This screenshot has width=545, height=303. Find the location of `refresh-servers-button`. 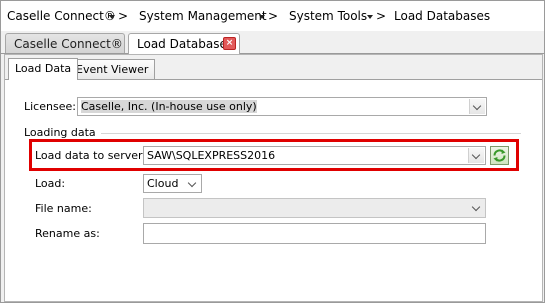

refresh-servers-button is located at coordinates (499, 155).